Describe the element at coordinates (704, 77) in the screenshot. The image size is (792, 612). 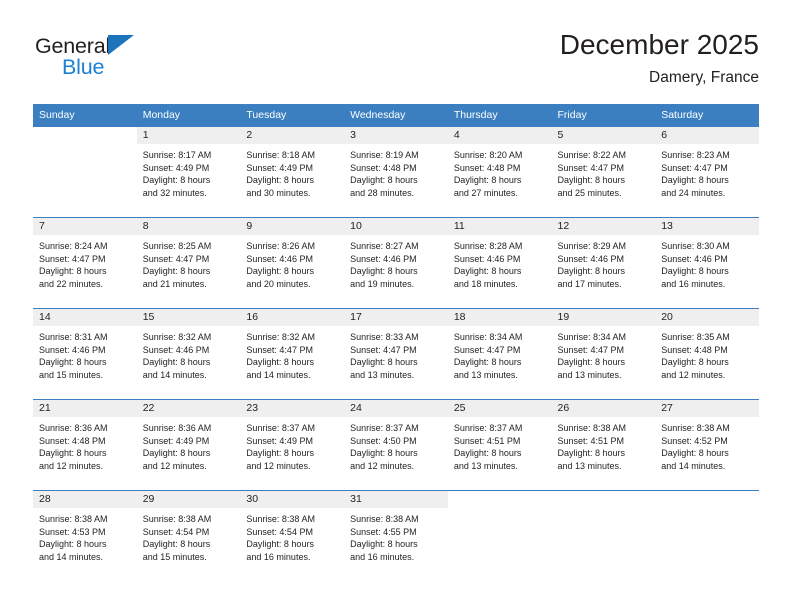
I see `page-subtitle: Damery, France` at that location.